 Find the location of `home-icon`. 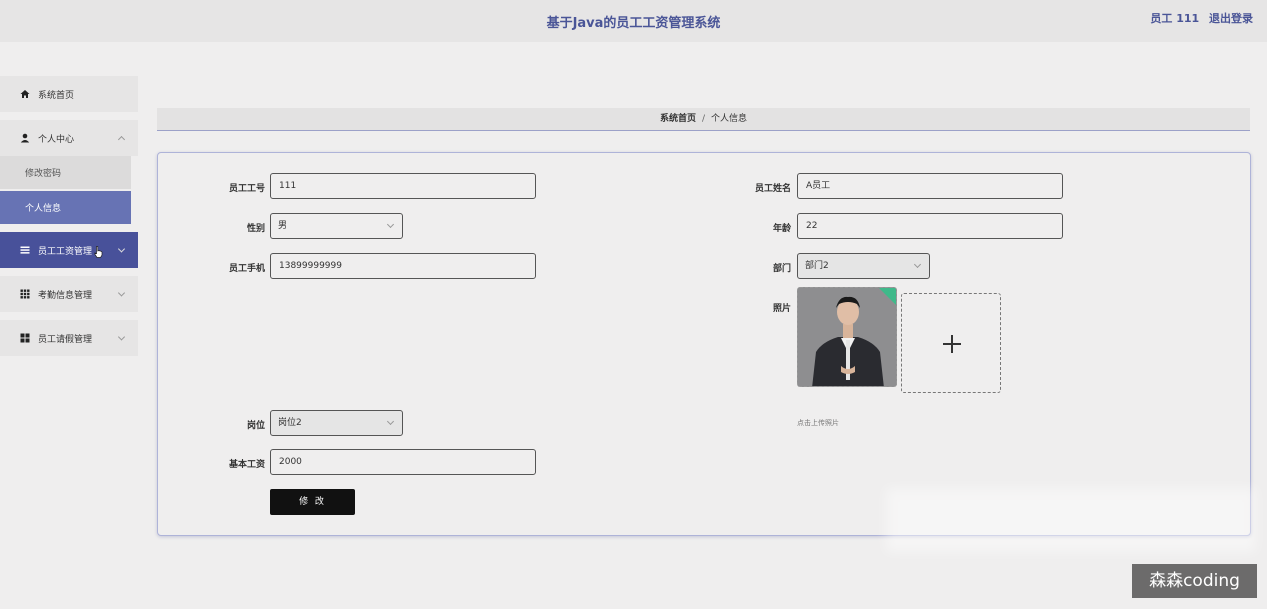

home-icon is located at coordinates (25, 94).